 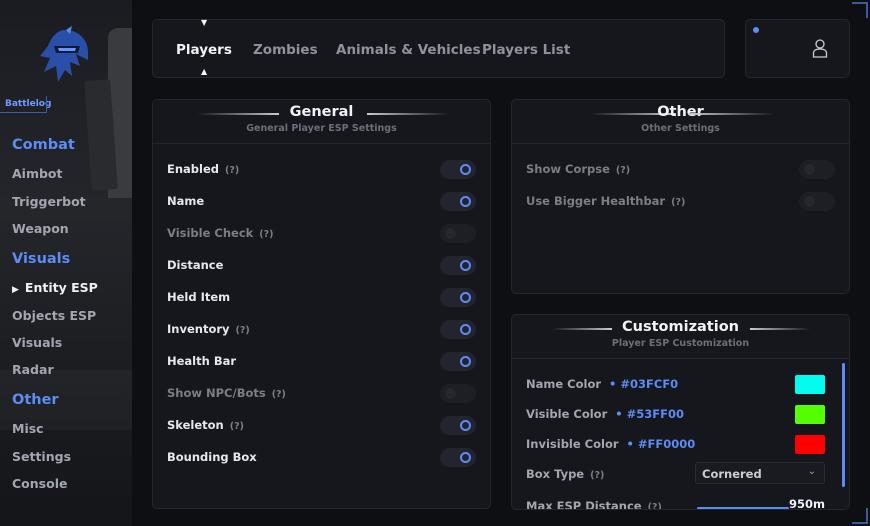 I want to click on nav-item-visuals: Visuals, so click(x=37, y=342).